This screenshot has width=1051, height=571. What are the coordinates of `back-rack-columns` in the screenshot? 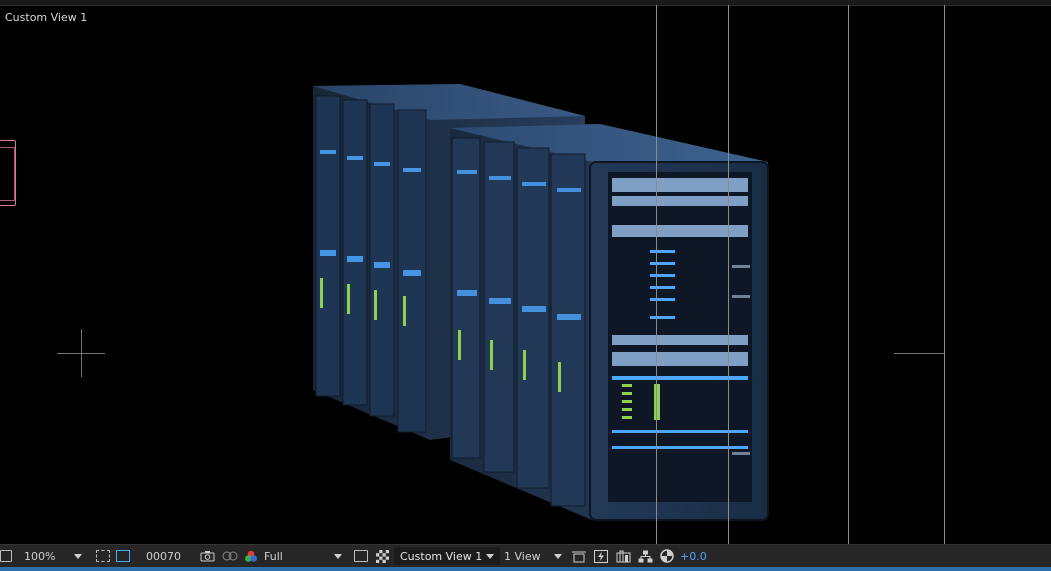 It's located at (371, 264).